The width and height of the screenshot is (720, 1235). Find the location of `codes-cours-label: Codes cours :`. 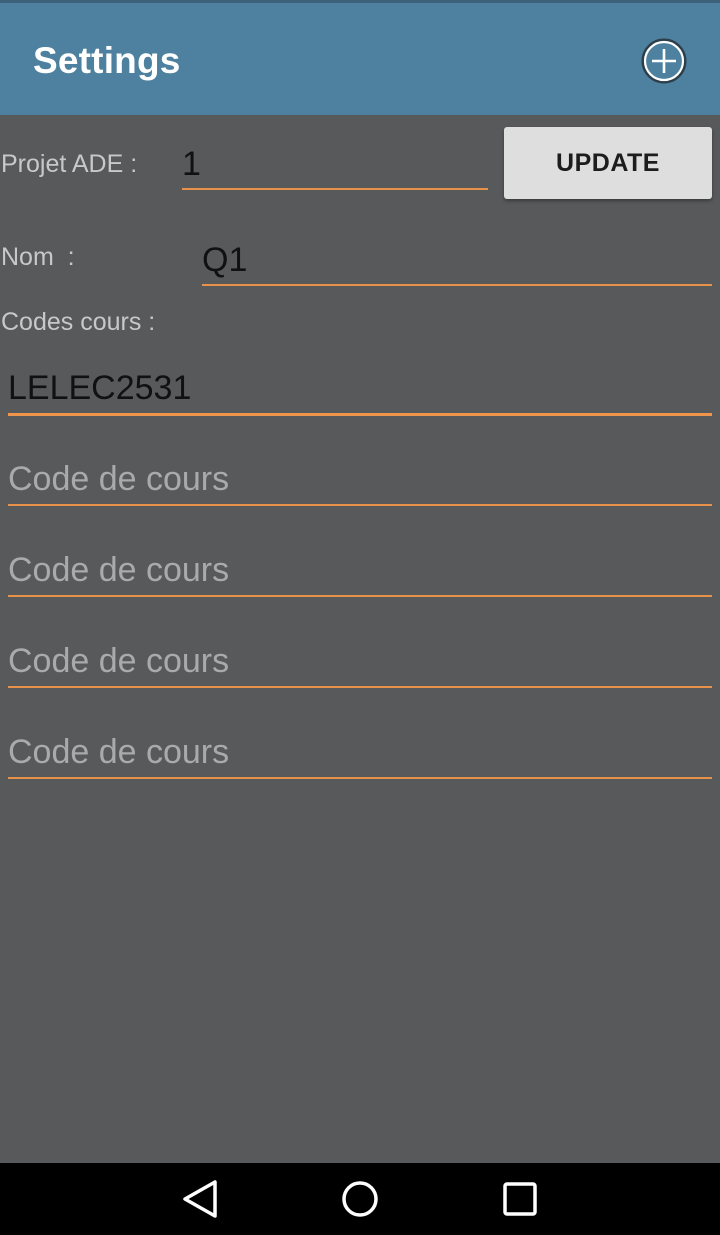

codes-cours-label: Codes cours : is located at coordinates (78, 322).